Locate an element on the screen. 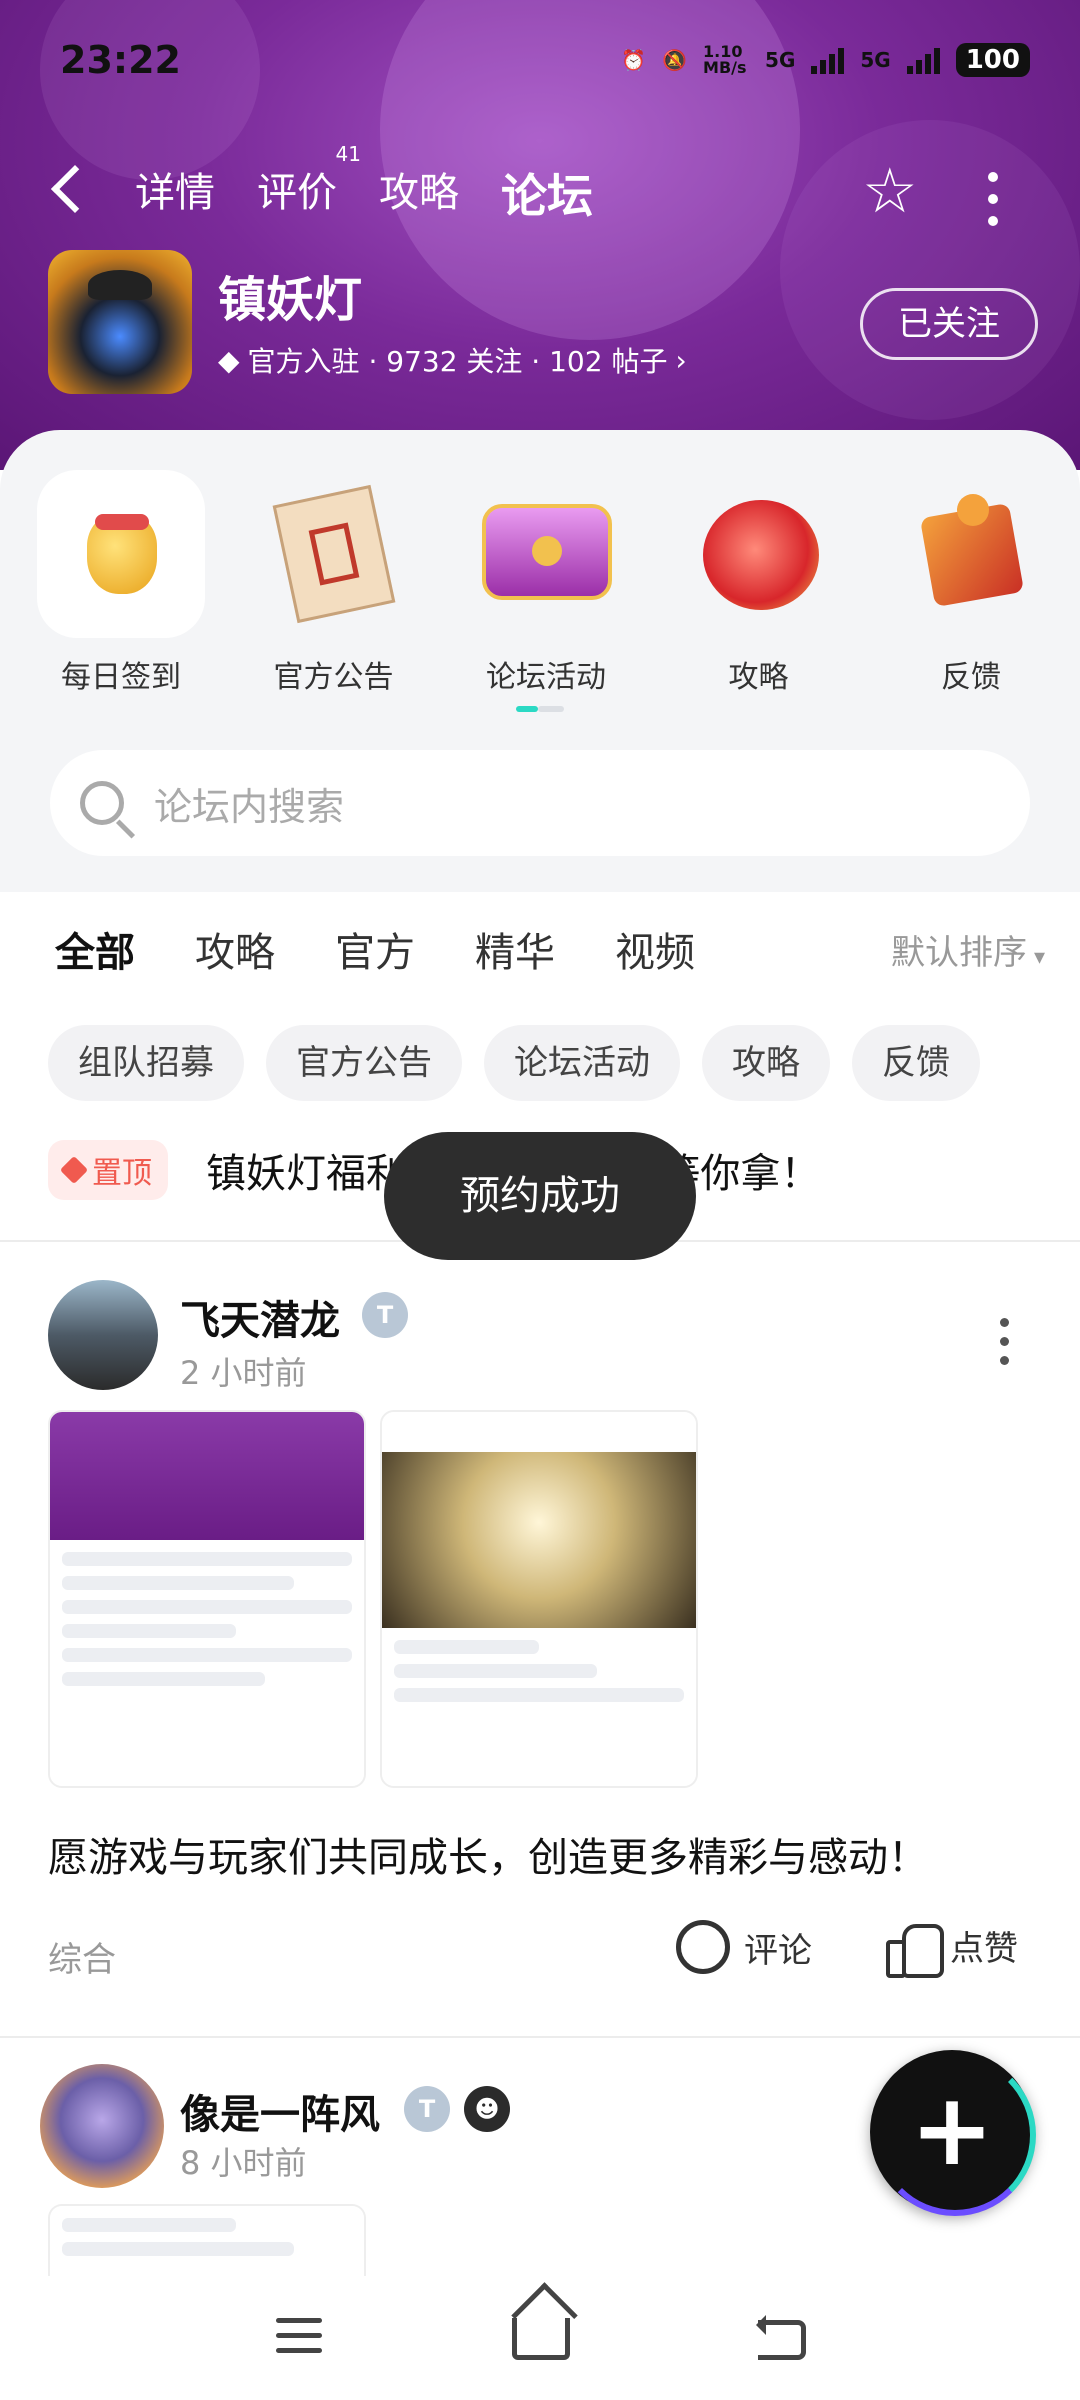  create-post-button: + is located at coordinates (953, 2133).